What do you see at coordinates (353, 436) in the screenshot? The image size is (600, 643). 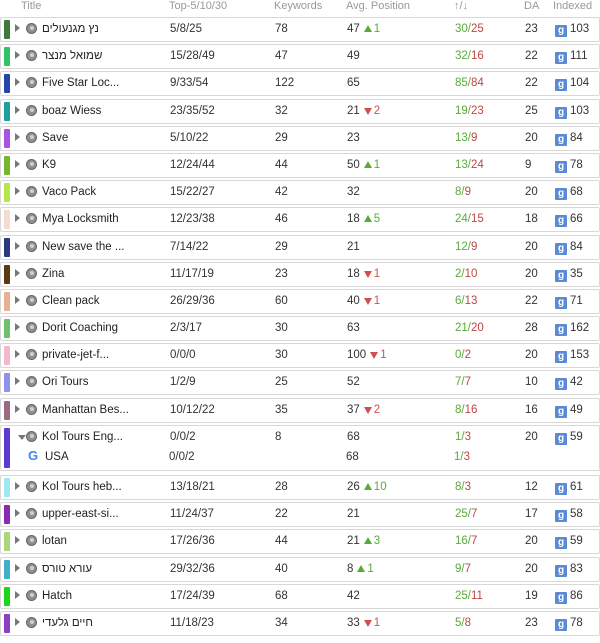 I see `avg-position-value: 68` at bounding box center [353, 436].